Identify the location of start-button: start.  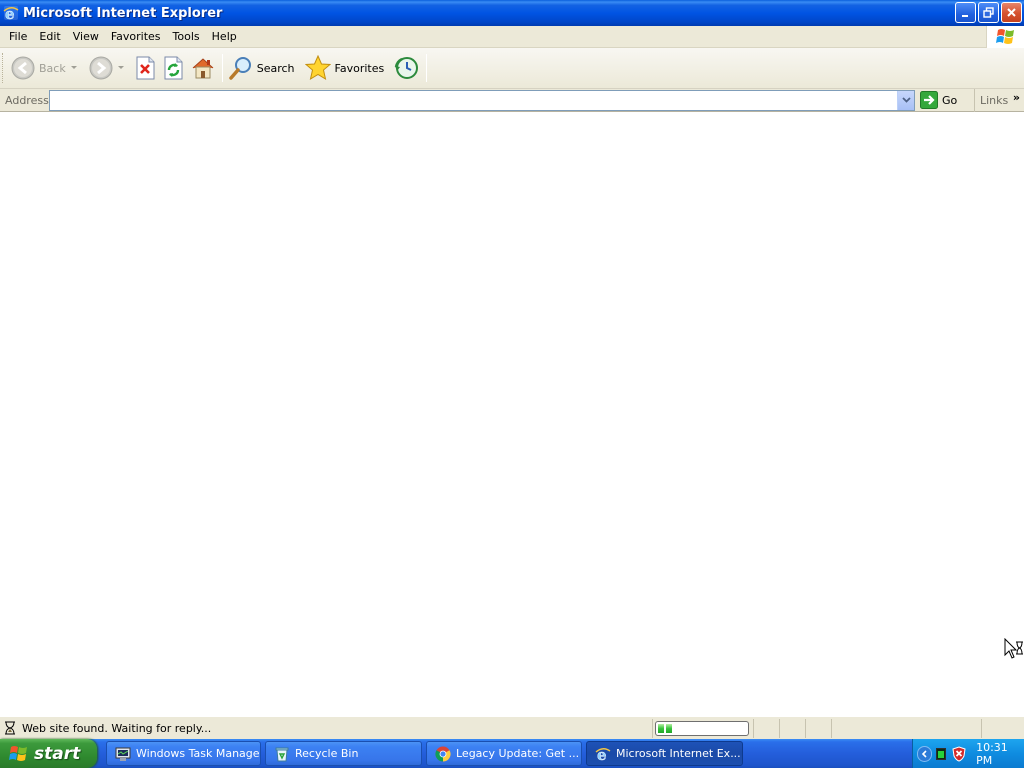
(48, 753).